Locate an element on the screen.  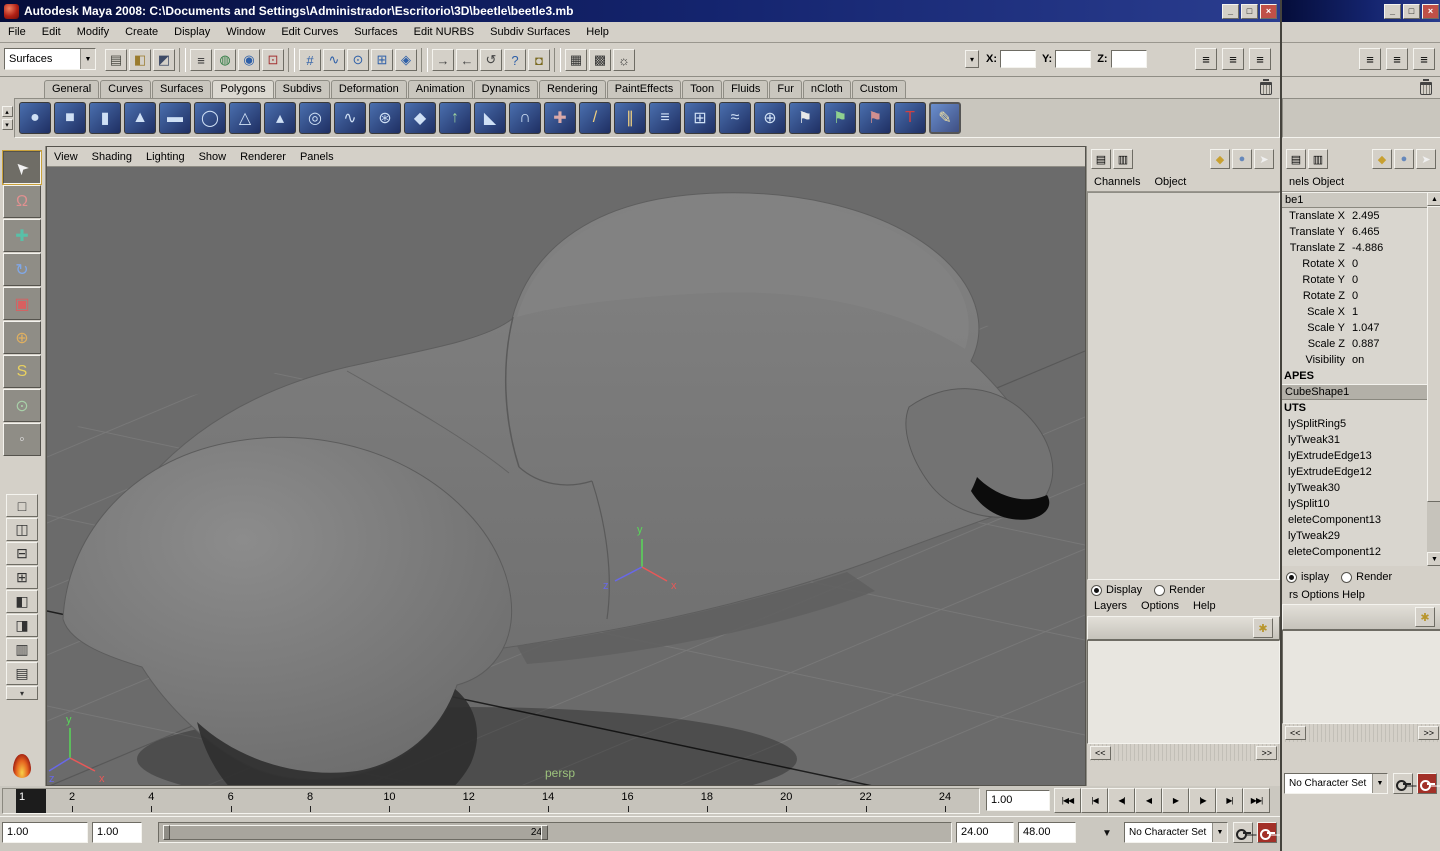
back-pane-splitter: << >> is located at coordinates (1361, 733).